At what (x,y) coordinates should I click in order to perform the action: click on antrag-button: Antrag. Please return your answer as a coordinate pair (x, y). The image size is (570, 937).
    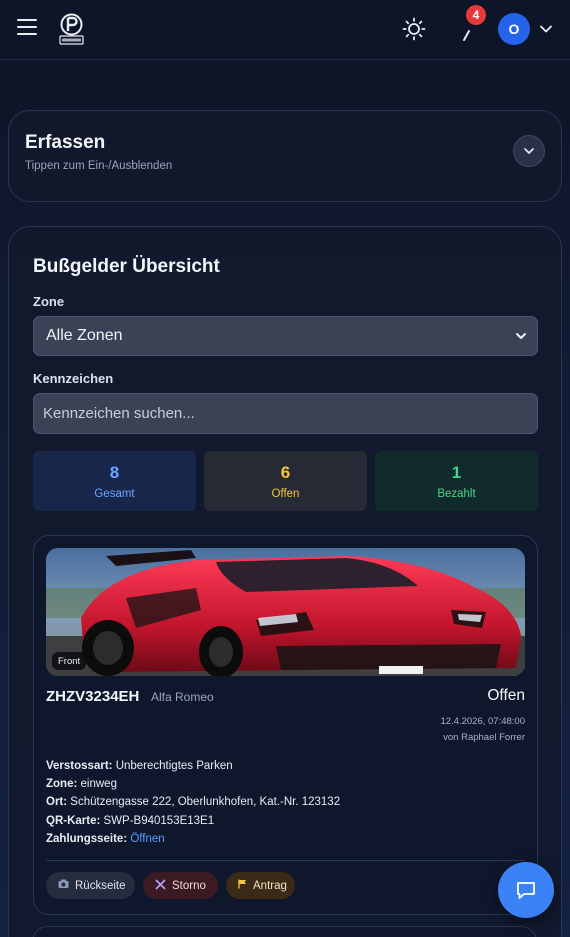
    Looking at the image, I should click on (260, 885).